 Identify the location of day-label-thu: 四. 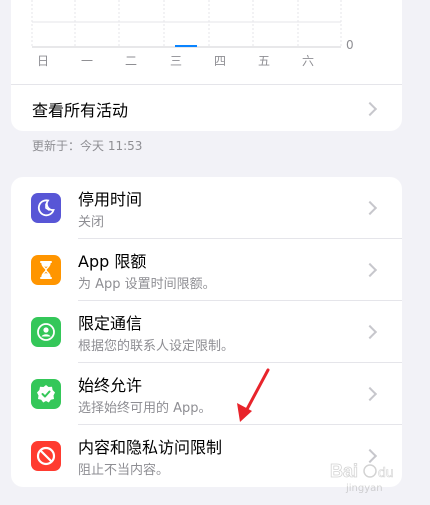
(220, 61).